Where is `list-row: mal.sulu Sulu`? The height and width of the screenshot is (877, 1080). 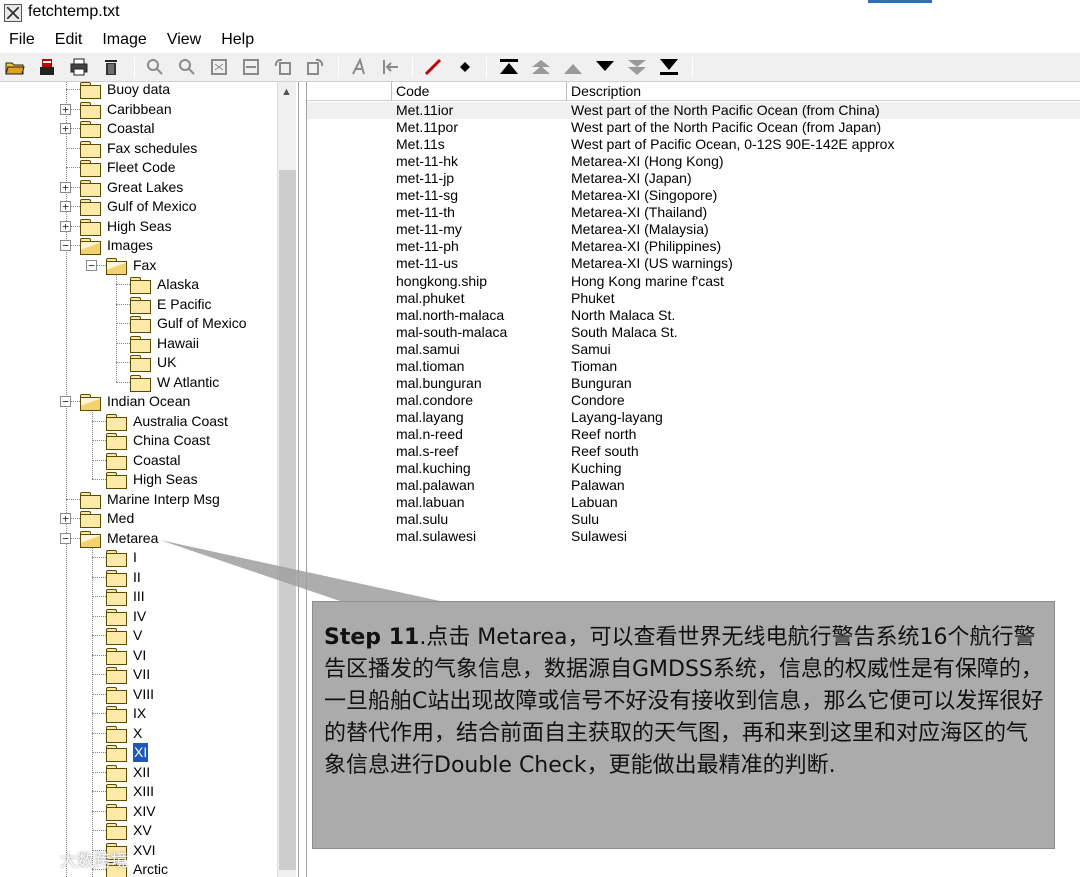 list-row: mal.sulu Sulu is located at coordinates (693, 519).